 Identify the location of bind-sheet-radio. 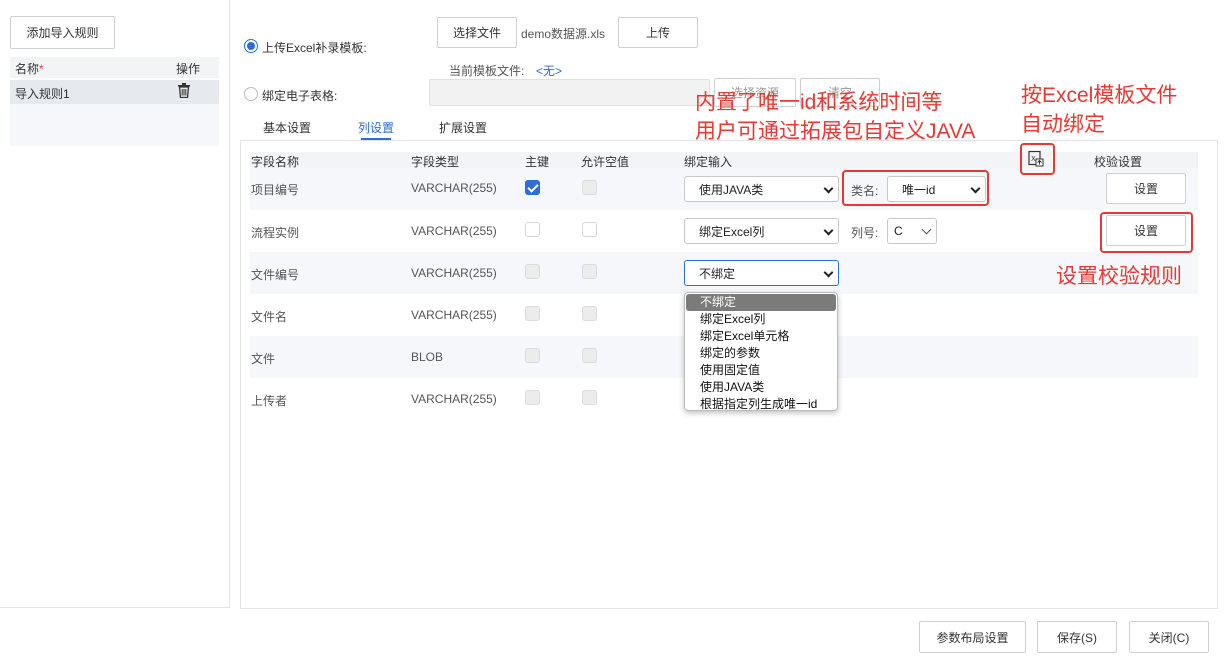
(251, 94).